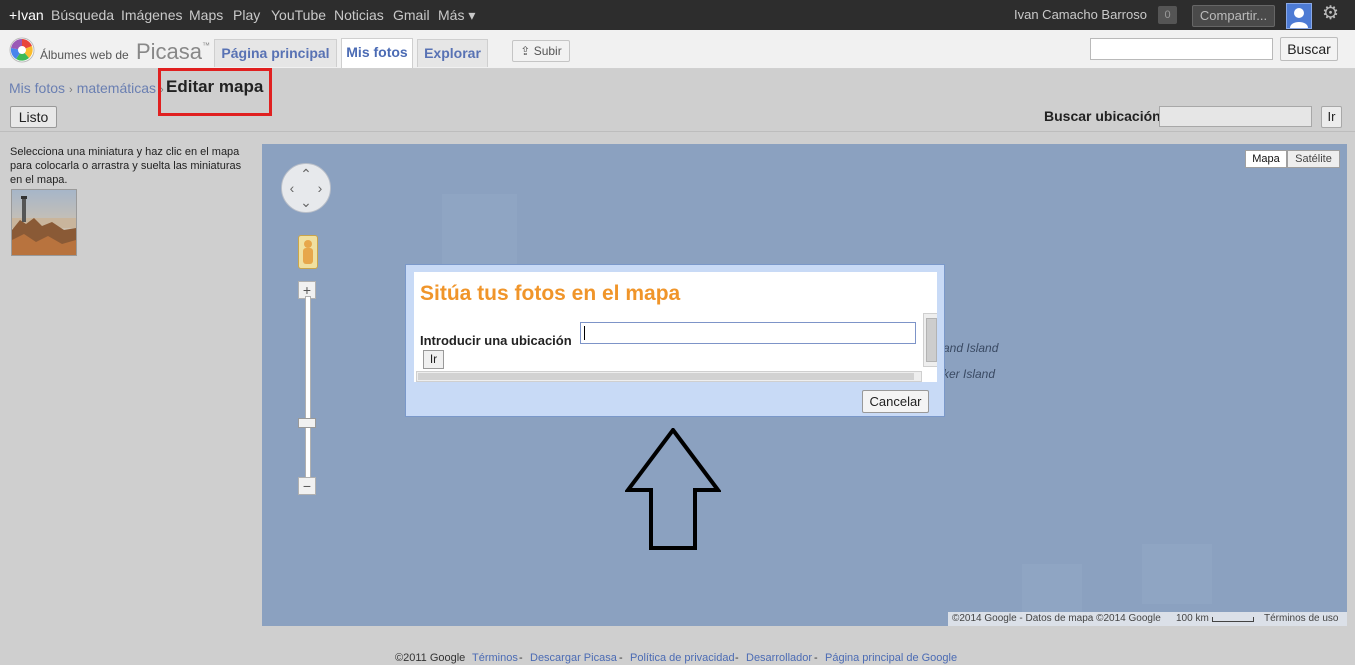  I want to click on zoom-slider-track, so click(308, 392).